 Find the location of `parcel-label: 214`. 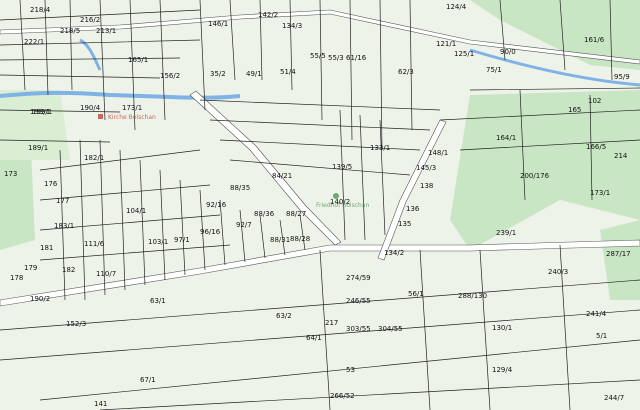

parcel-label: 214 is located at coordinates (621, 156).